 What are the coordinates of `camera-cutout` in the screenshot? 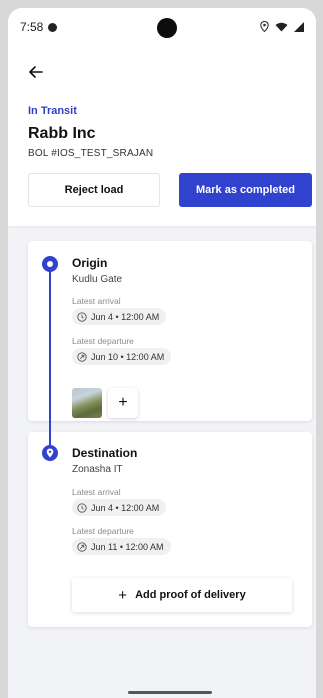 It's located at (167, 28).